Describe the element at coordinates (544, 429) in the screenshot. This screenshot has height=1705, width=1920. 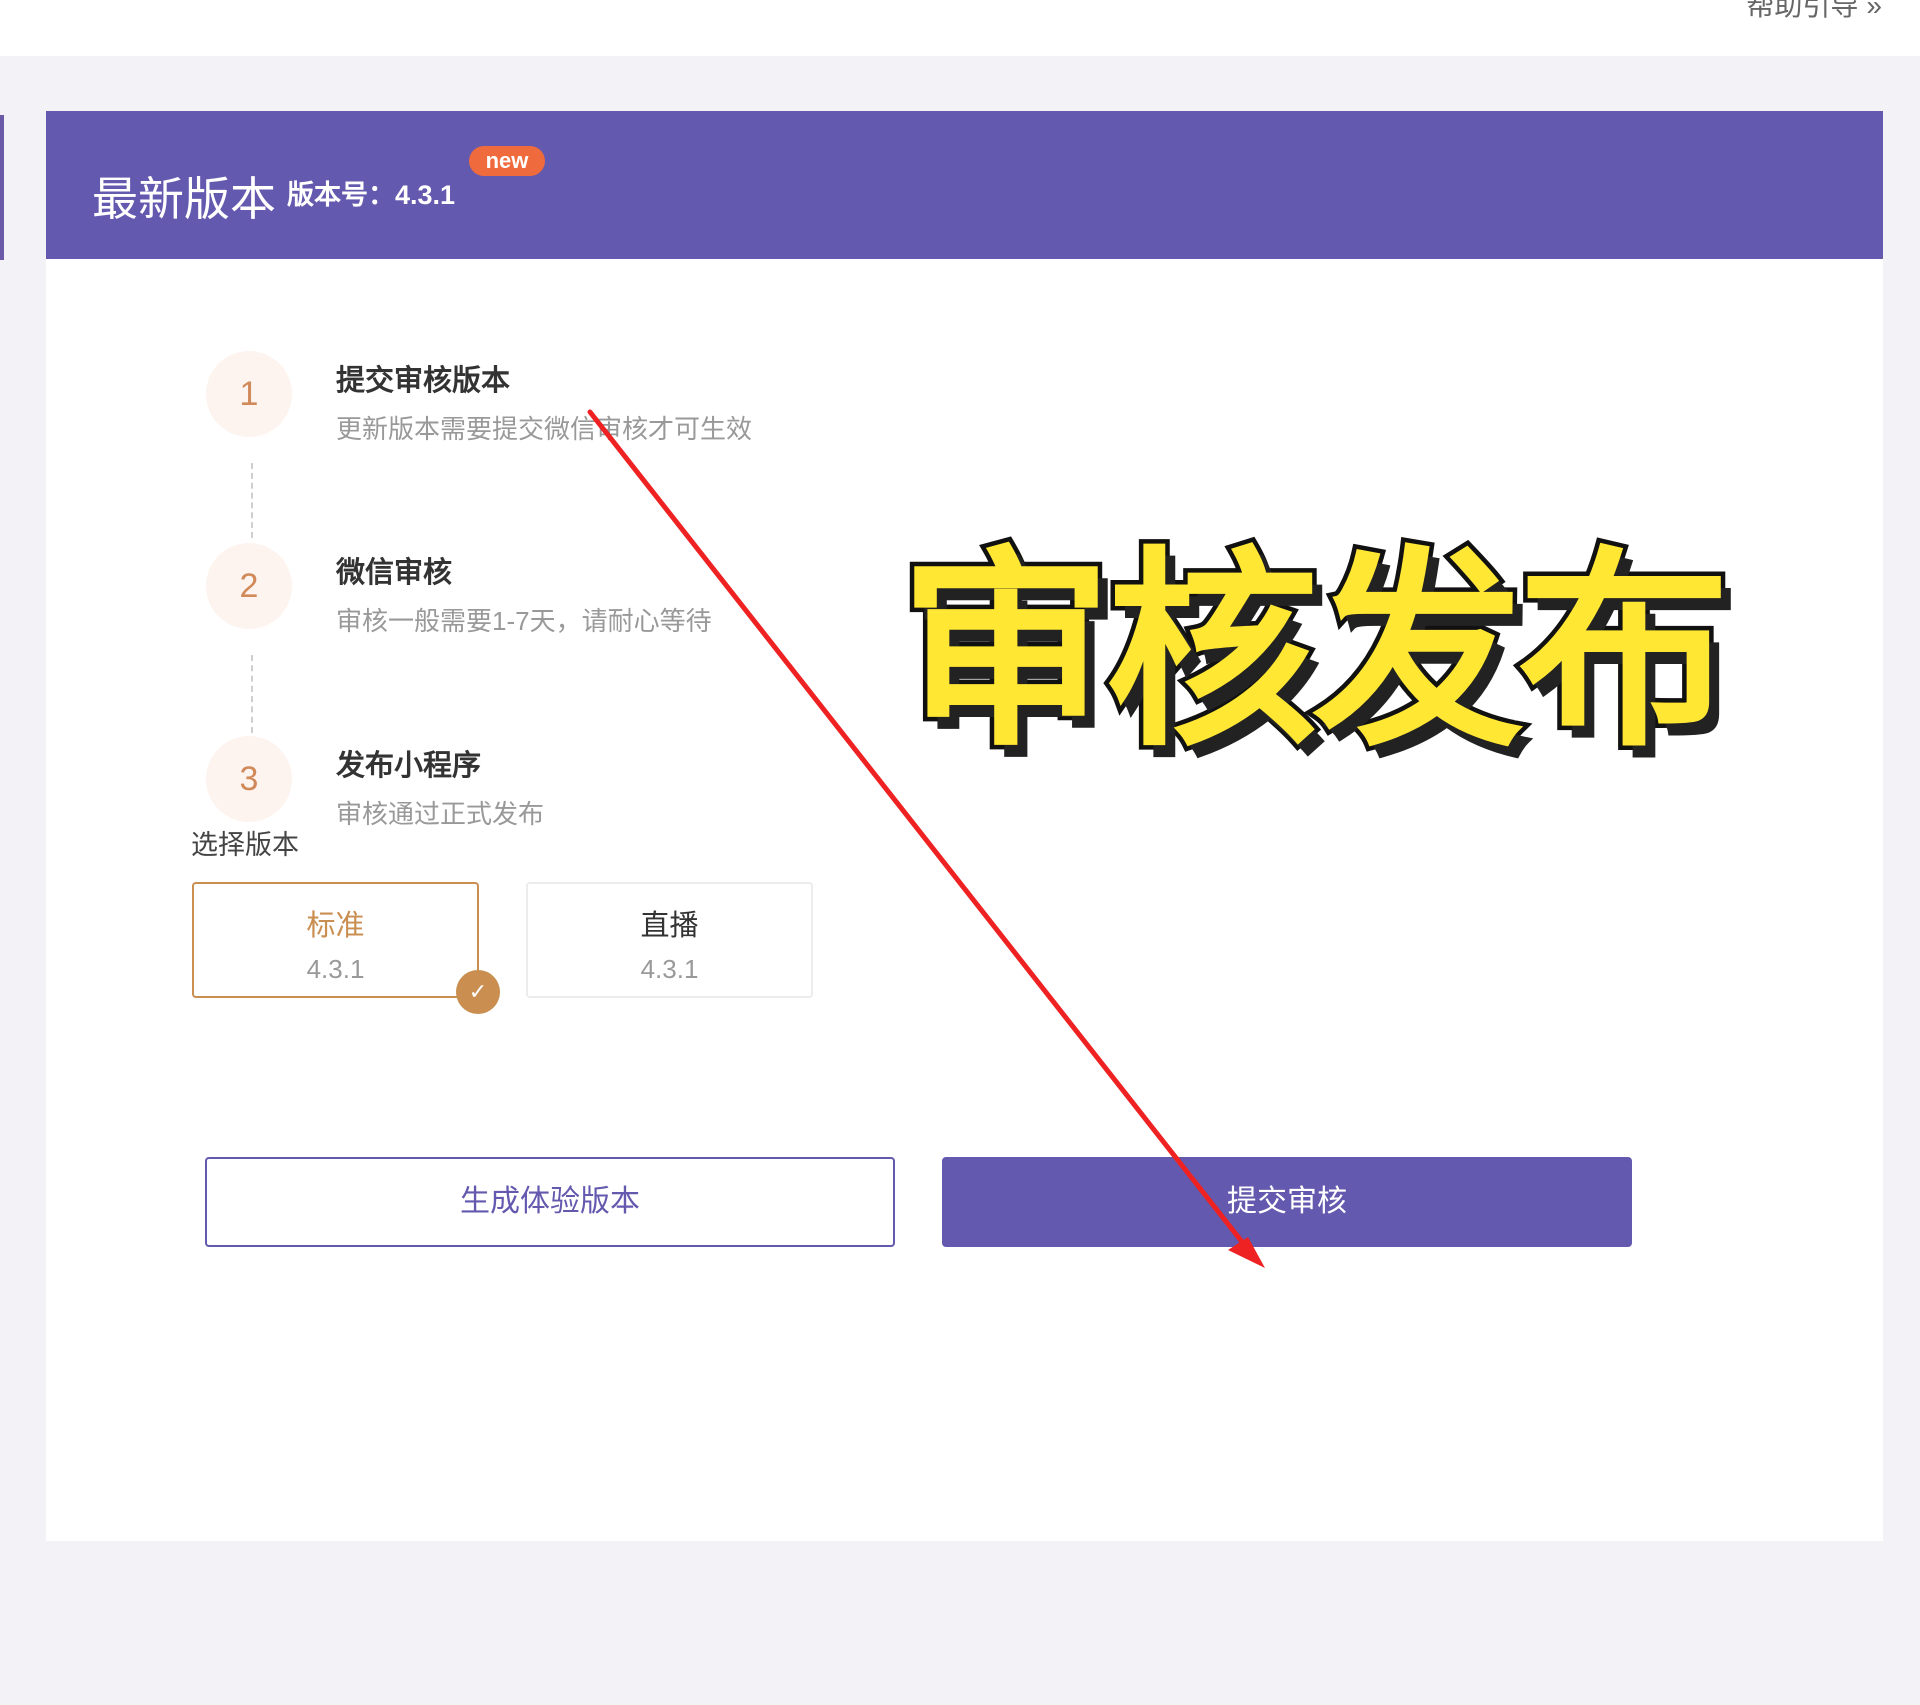
I see `step-description: 更新版本需要提交微信审核才可生效` at that location.